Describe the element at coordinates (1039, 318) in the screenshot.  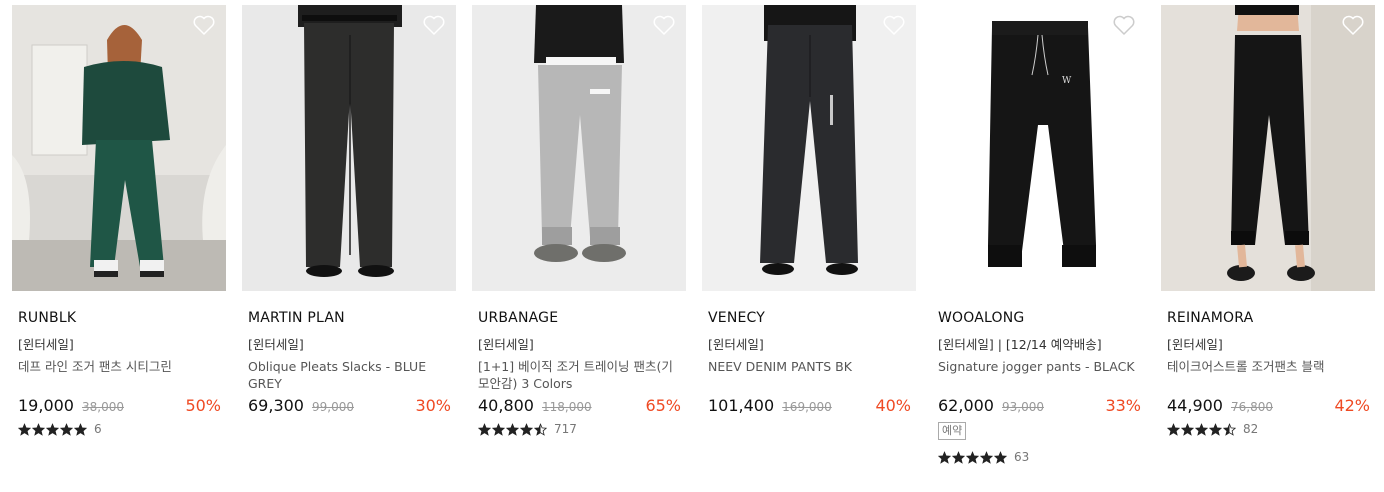
I see `product-brand: WOOALONG` at that location.